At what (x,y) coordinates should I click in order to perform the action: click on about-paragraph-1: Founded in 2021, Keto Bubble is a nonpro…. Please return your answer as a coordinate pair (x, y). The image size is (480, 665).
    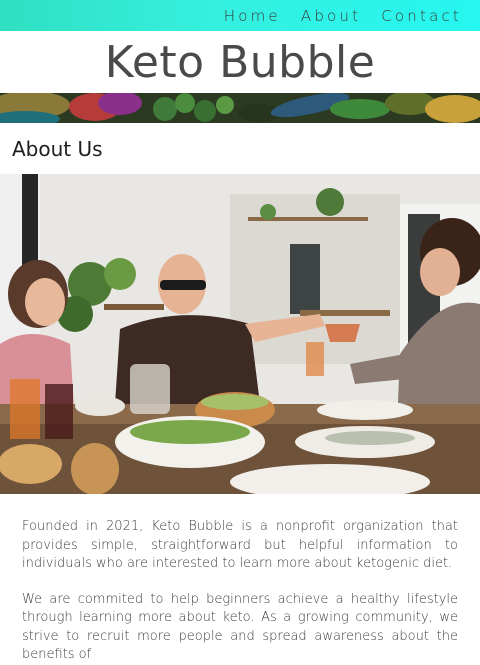
    Looking at the image, I should click on (240, 545).